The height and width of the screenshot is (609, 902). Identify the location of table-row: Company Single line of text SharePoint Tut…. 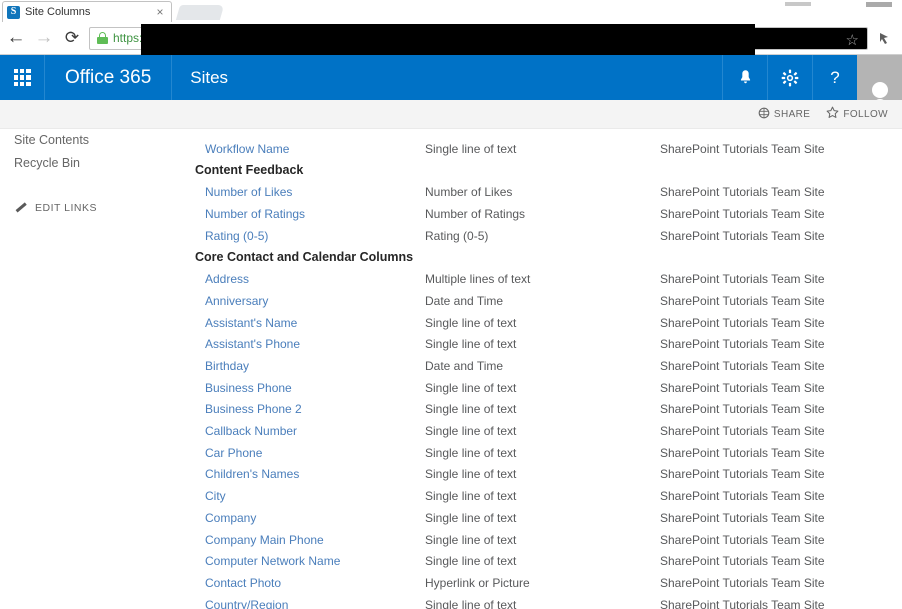
(548, 518).